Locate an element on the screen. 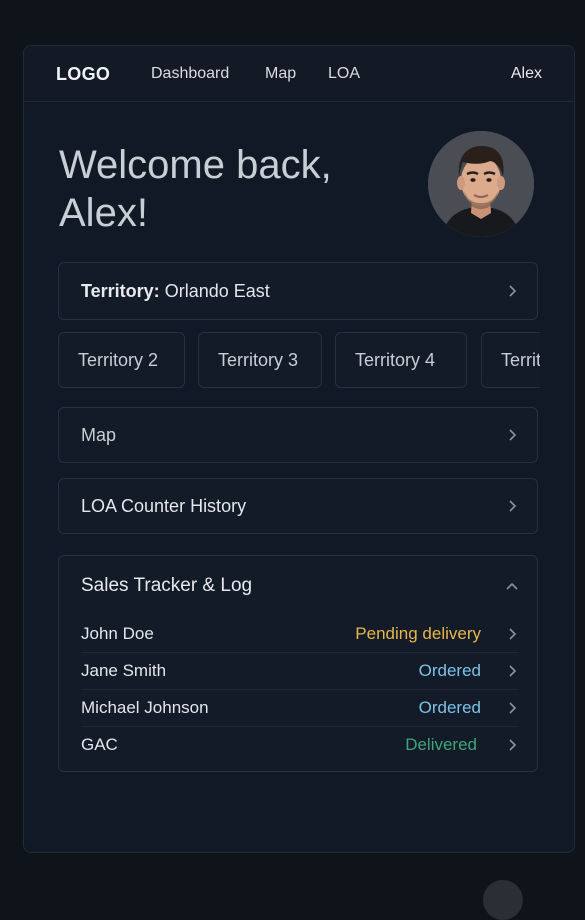  territory-chip: Territory 5 is located at coordinates (510, 360).